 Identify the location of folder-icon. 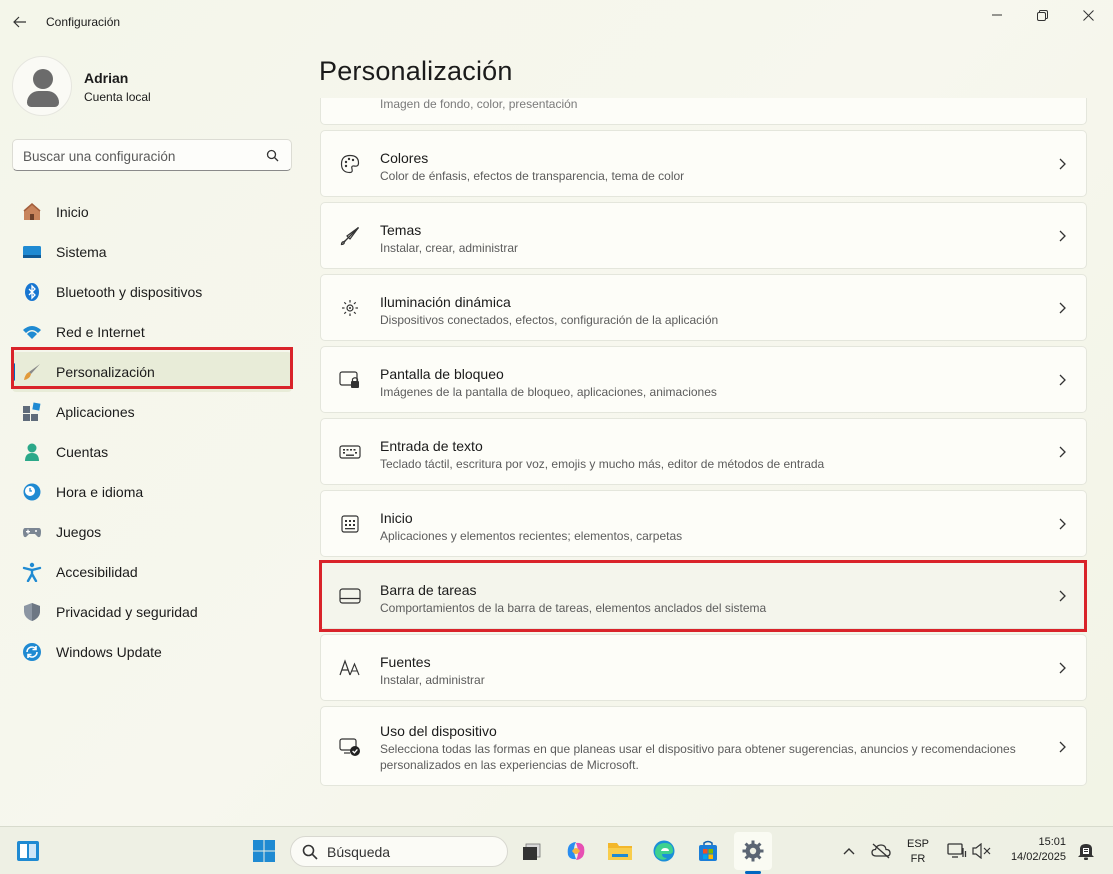
(620, 851).